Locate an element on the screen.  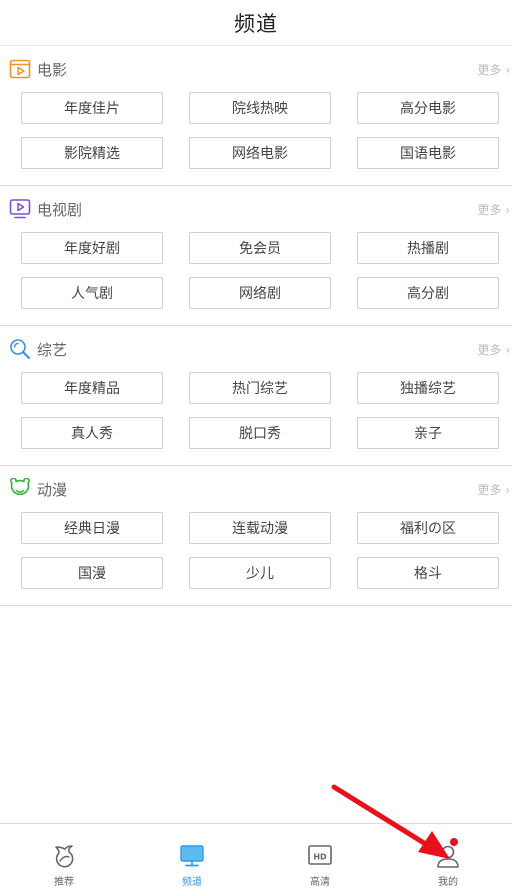
channel-tag: 独播综艺 is located at coordinates (428, 388).